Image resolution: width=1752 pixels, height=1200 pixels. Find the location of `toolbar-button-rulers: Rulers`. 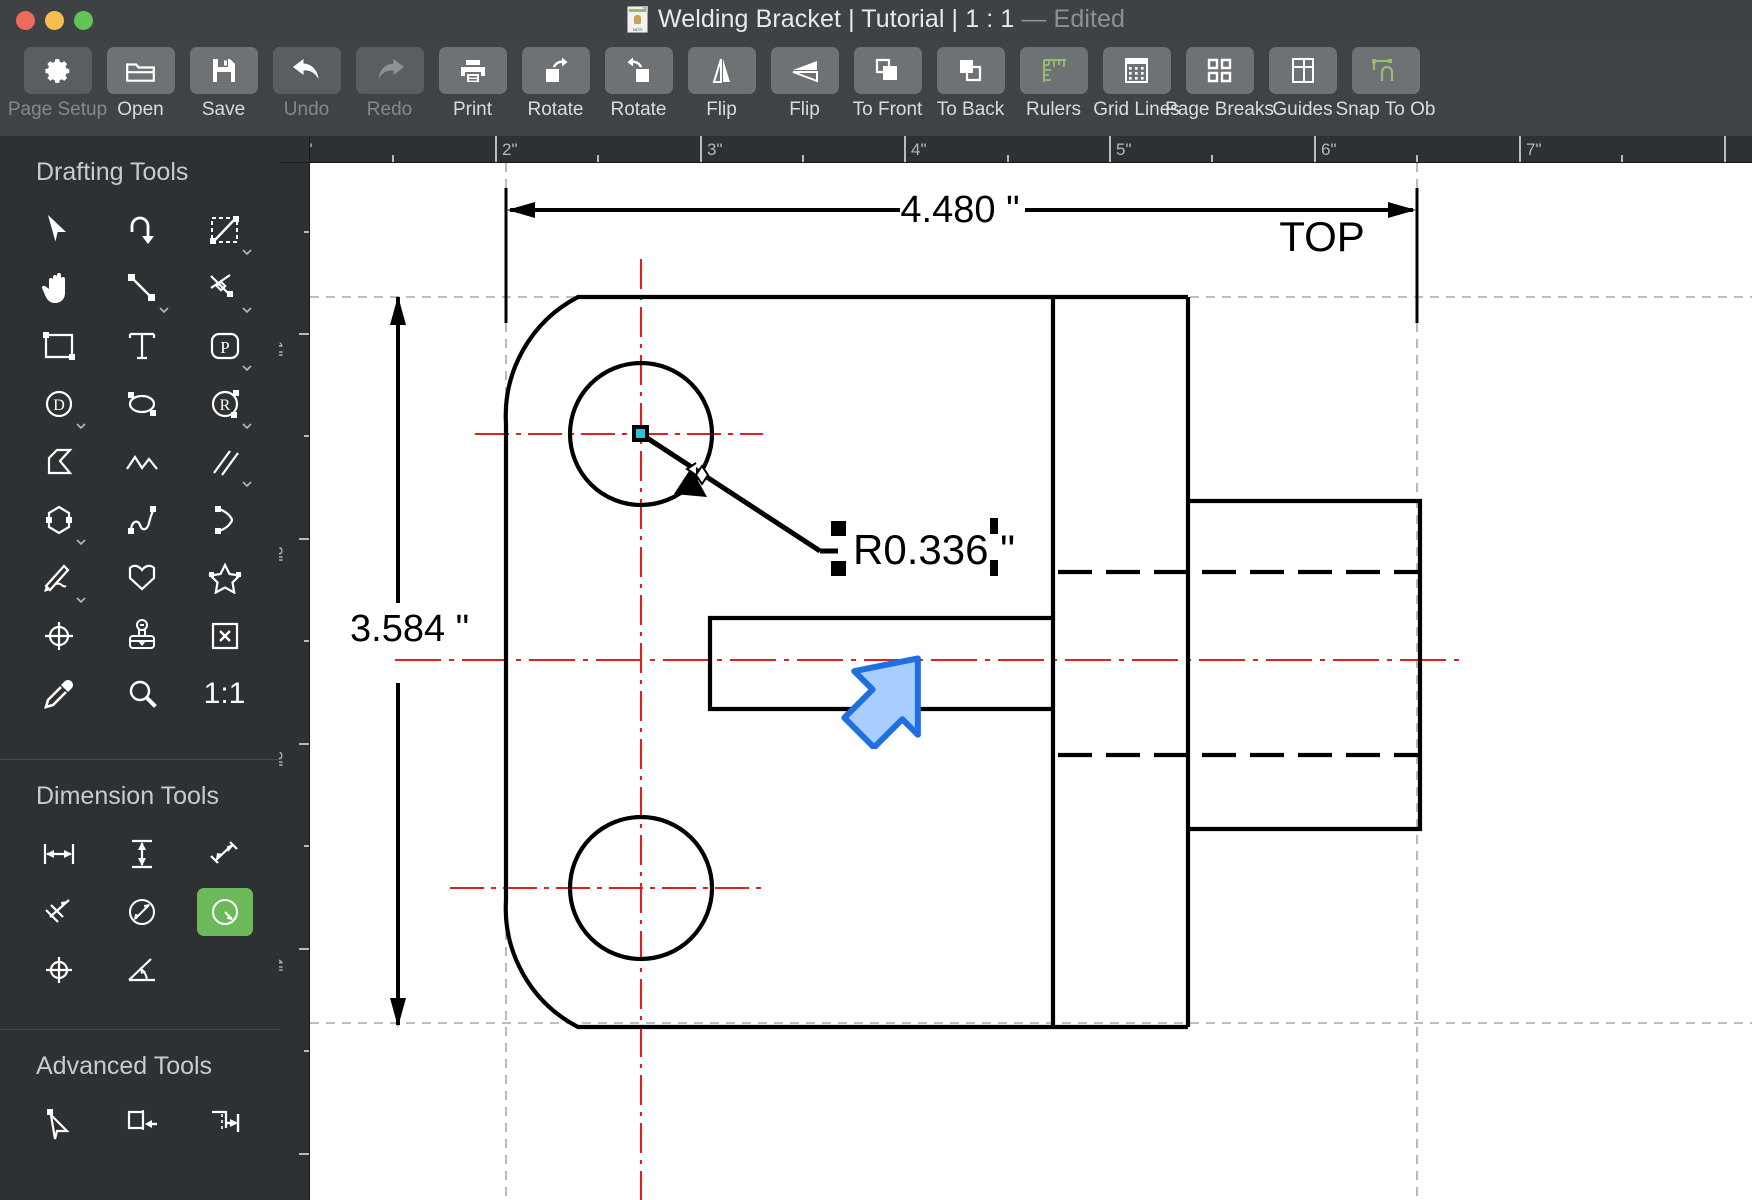

toolbar-button-rulers: Rulers is located at coordinates (1053, 81).